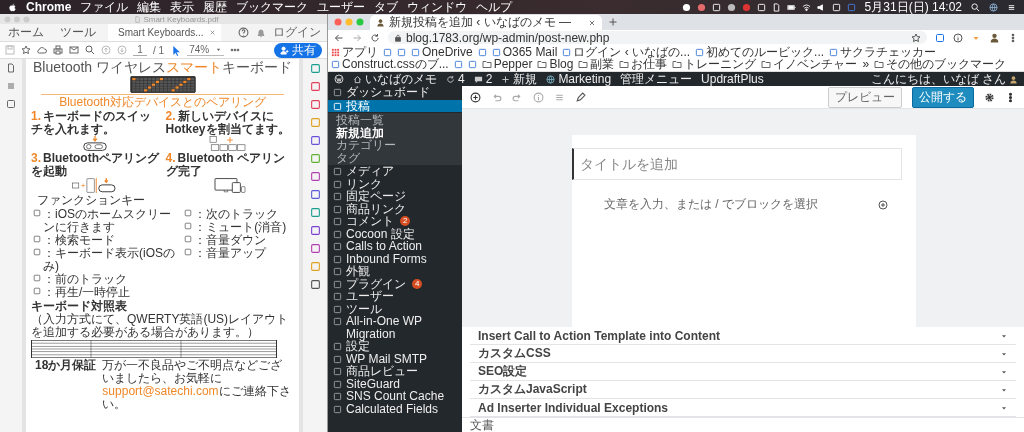  I want to click on admin-bar-link: UpdraftPlus, so click(732, 79).